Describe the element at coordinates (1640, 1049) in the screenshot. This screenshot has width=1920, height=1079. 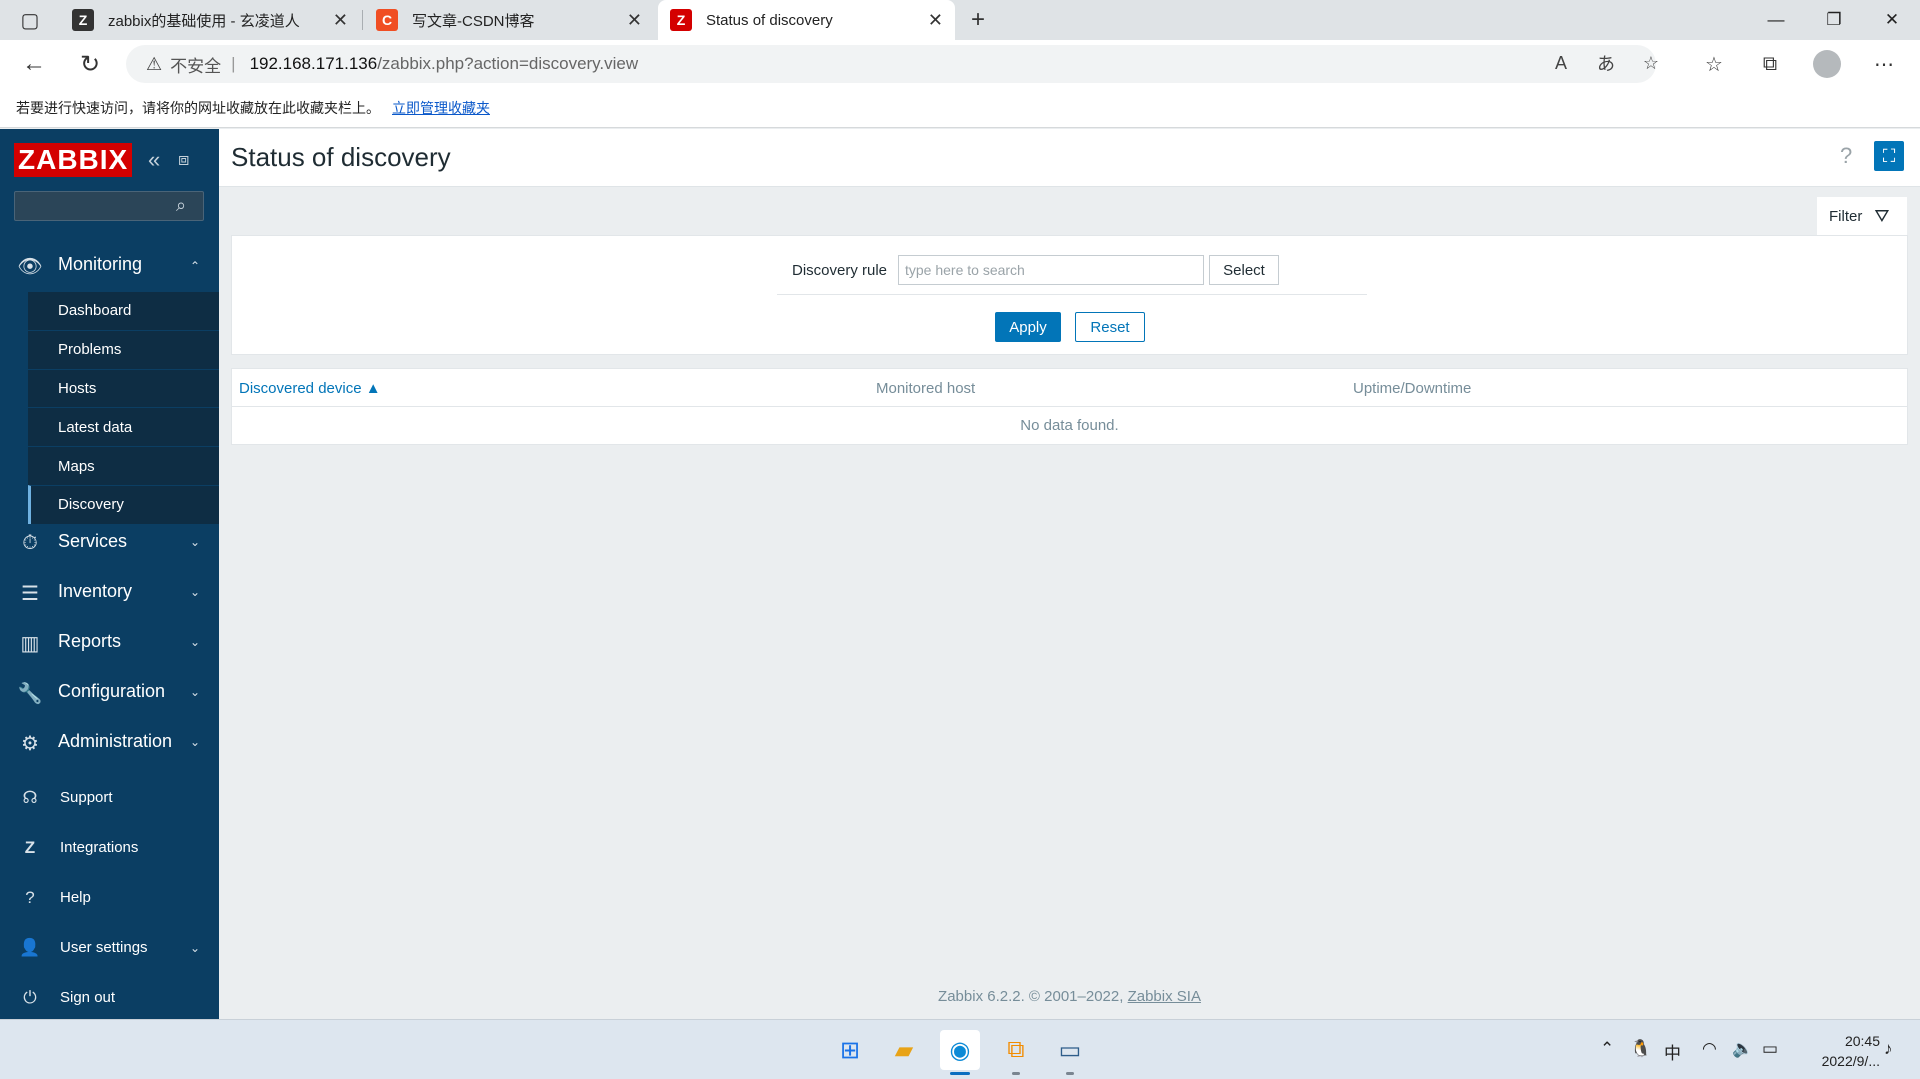
I see `qq-icon: 🐧` at that location.